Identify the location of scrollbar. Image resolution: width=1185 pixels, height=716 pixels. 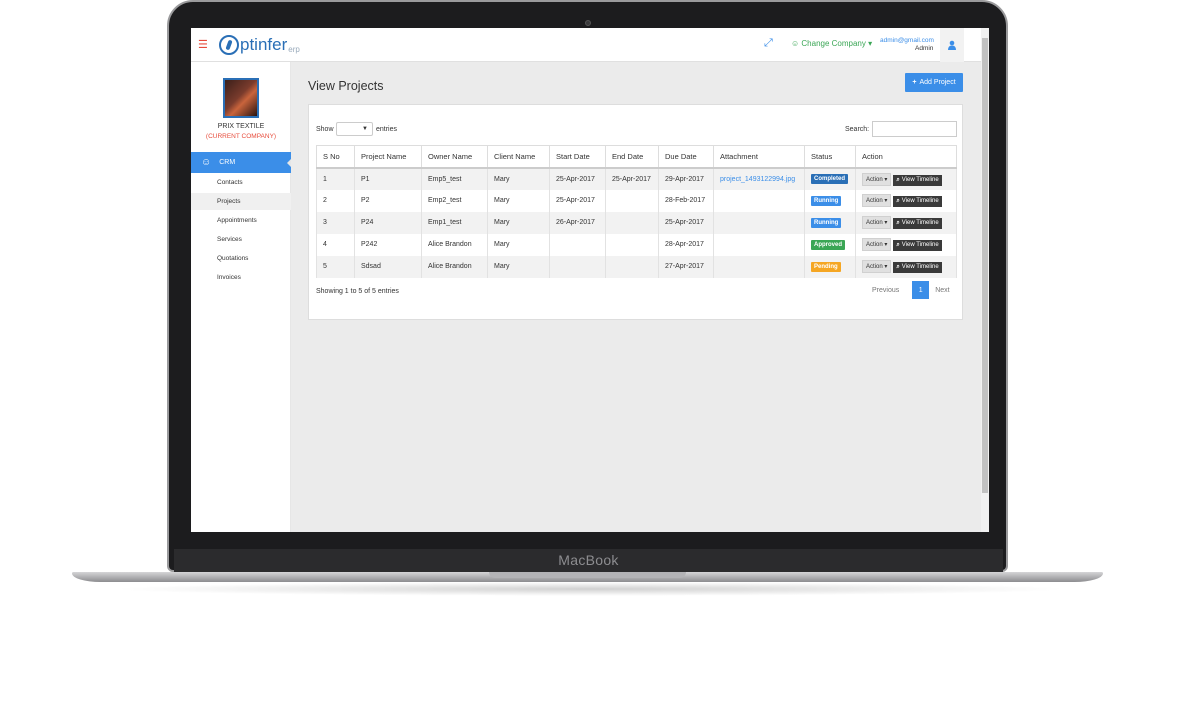
(985, 280).